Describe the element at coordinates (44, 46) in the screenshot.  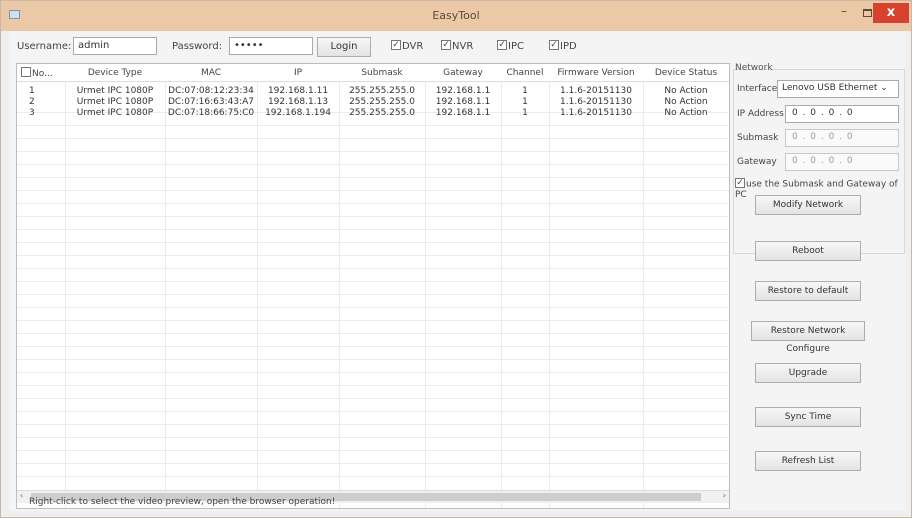
I see `username-label: Username:` at that location.